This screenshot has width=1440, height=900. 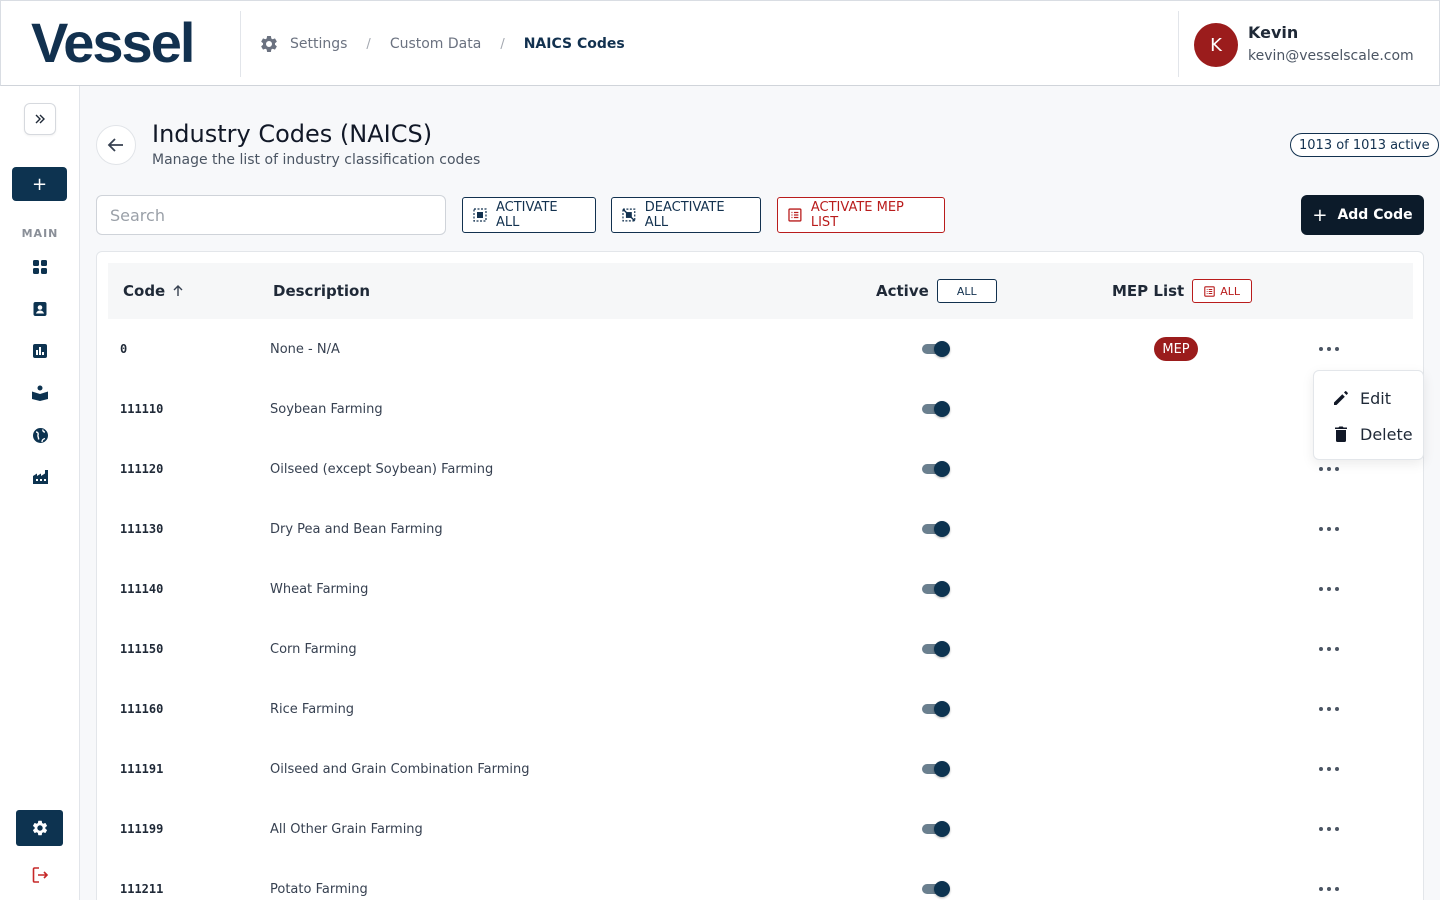 I want to click on page-title: Industry Codes (NAICS), so click(x=292, y=134).